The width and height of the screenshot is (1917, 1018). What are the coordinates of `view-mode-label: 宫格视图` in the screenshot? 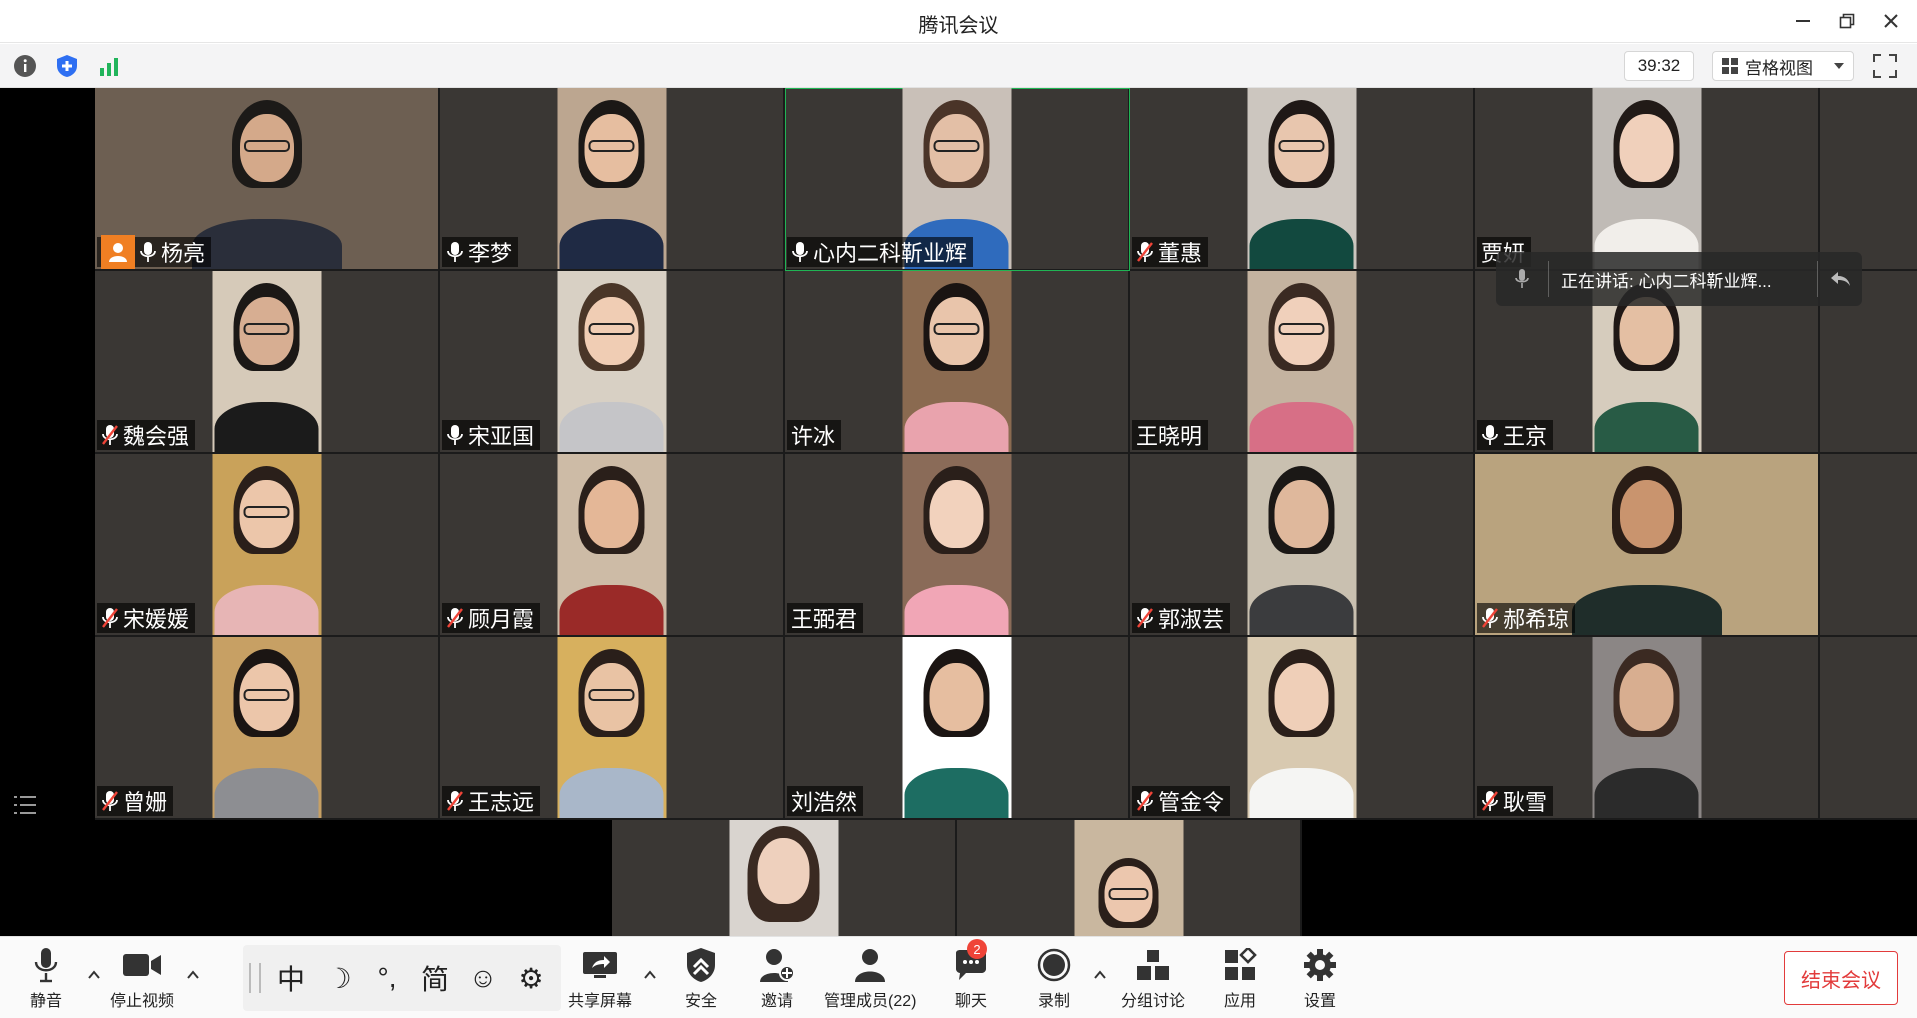 It's located at (1779, 68).